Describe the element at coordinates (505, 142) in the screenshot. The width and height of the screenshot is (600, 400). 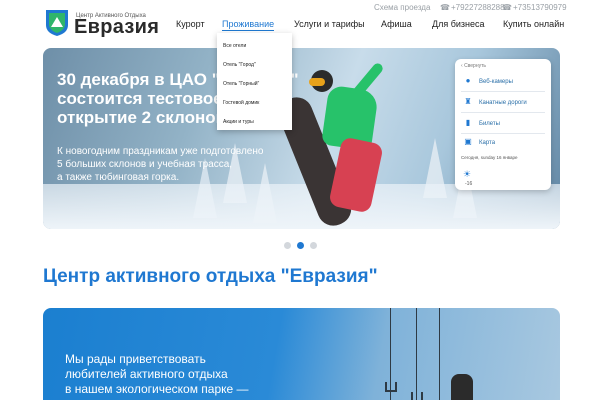
I see `panel-item-map: ▣ Карта` at that location.